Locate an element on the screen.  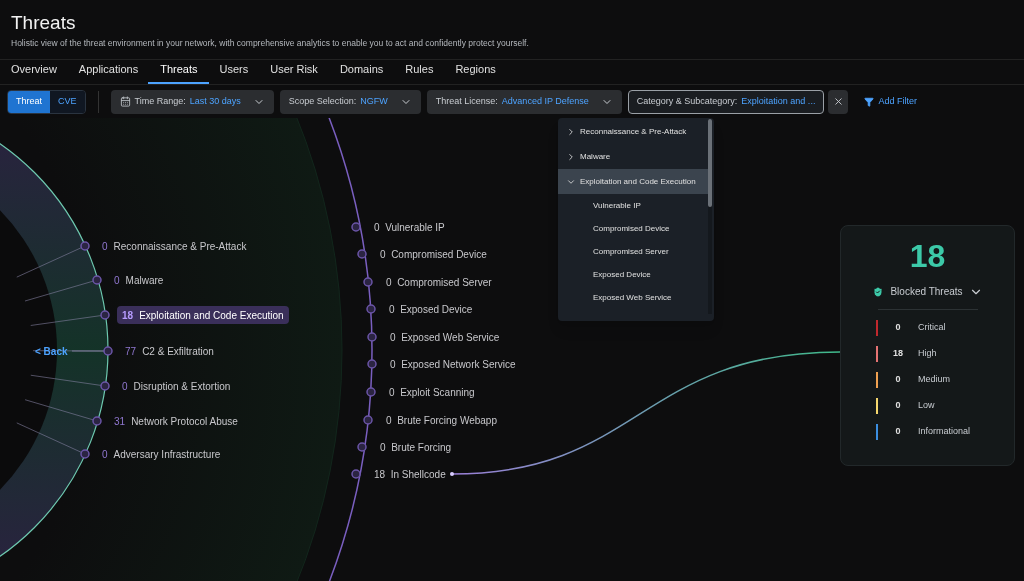
page-subtitle: Holistic view of the threat environment in your network, with comprehensive analytics to enable you to act and confidently protect yourself. is located at coordinates (270, 43).